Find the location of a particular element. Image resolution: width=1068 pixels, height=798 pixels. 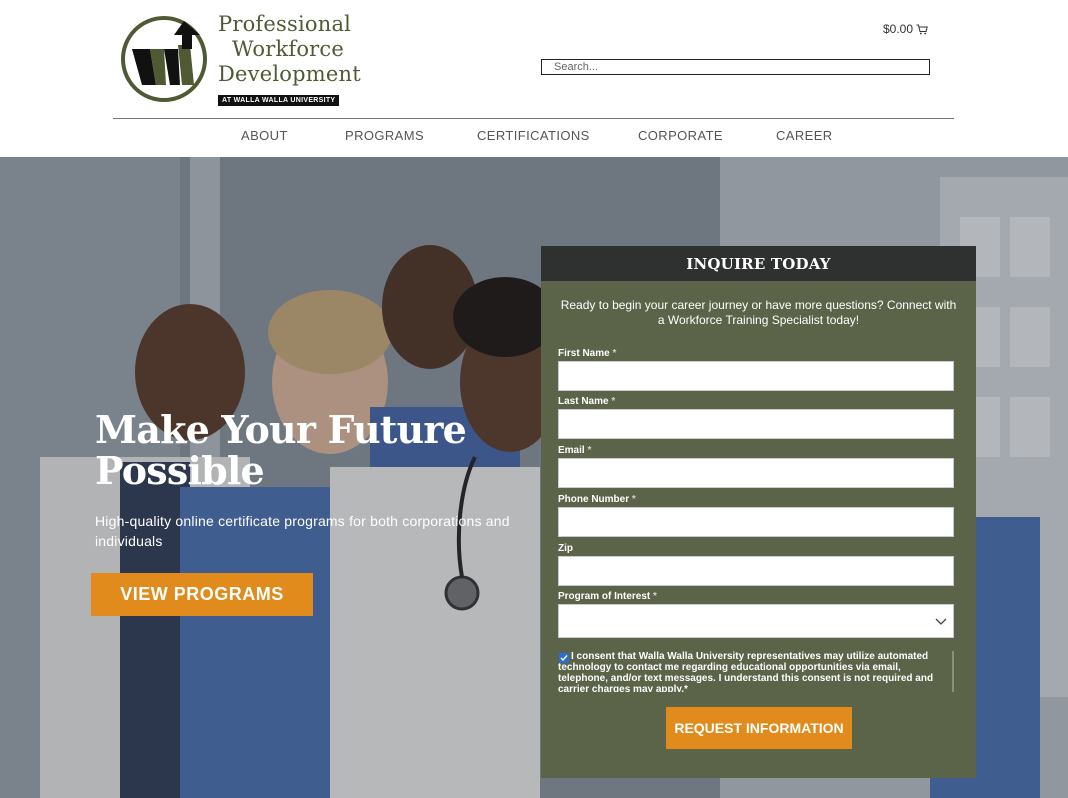

last-name-input is located at coordinates (756, 424).